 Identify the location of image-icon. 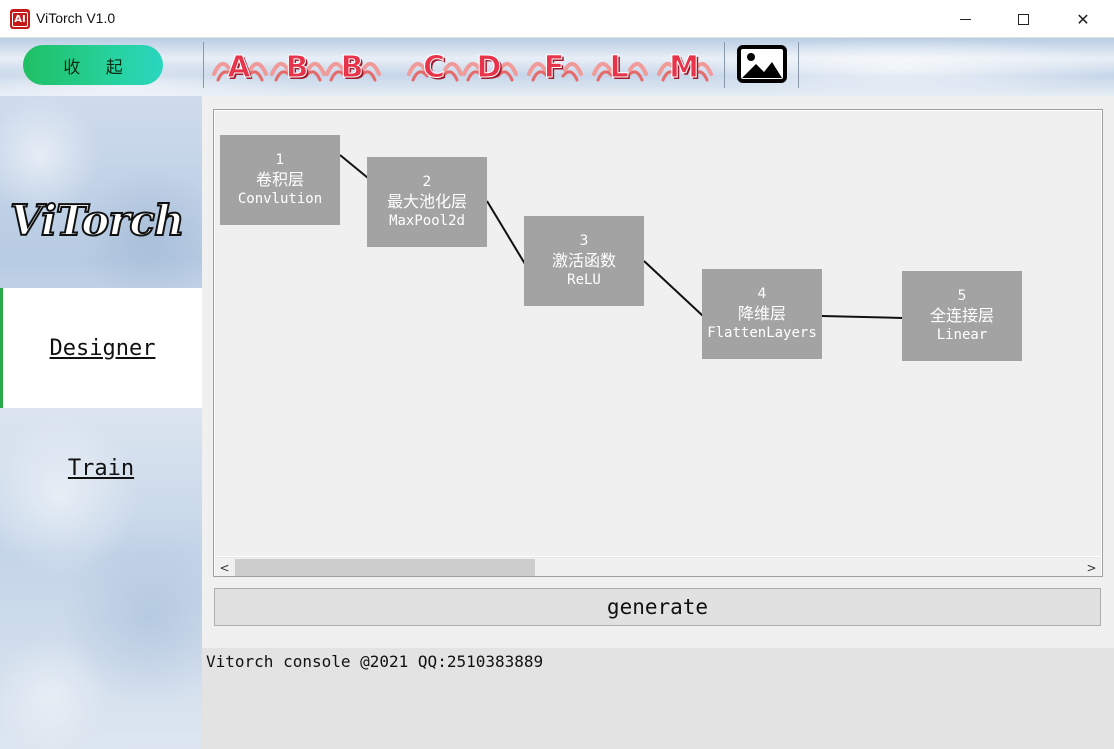
(762, 64).